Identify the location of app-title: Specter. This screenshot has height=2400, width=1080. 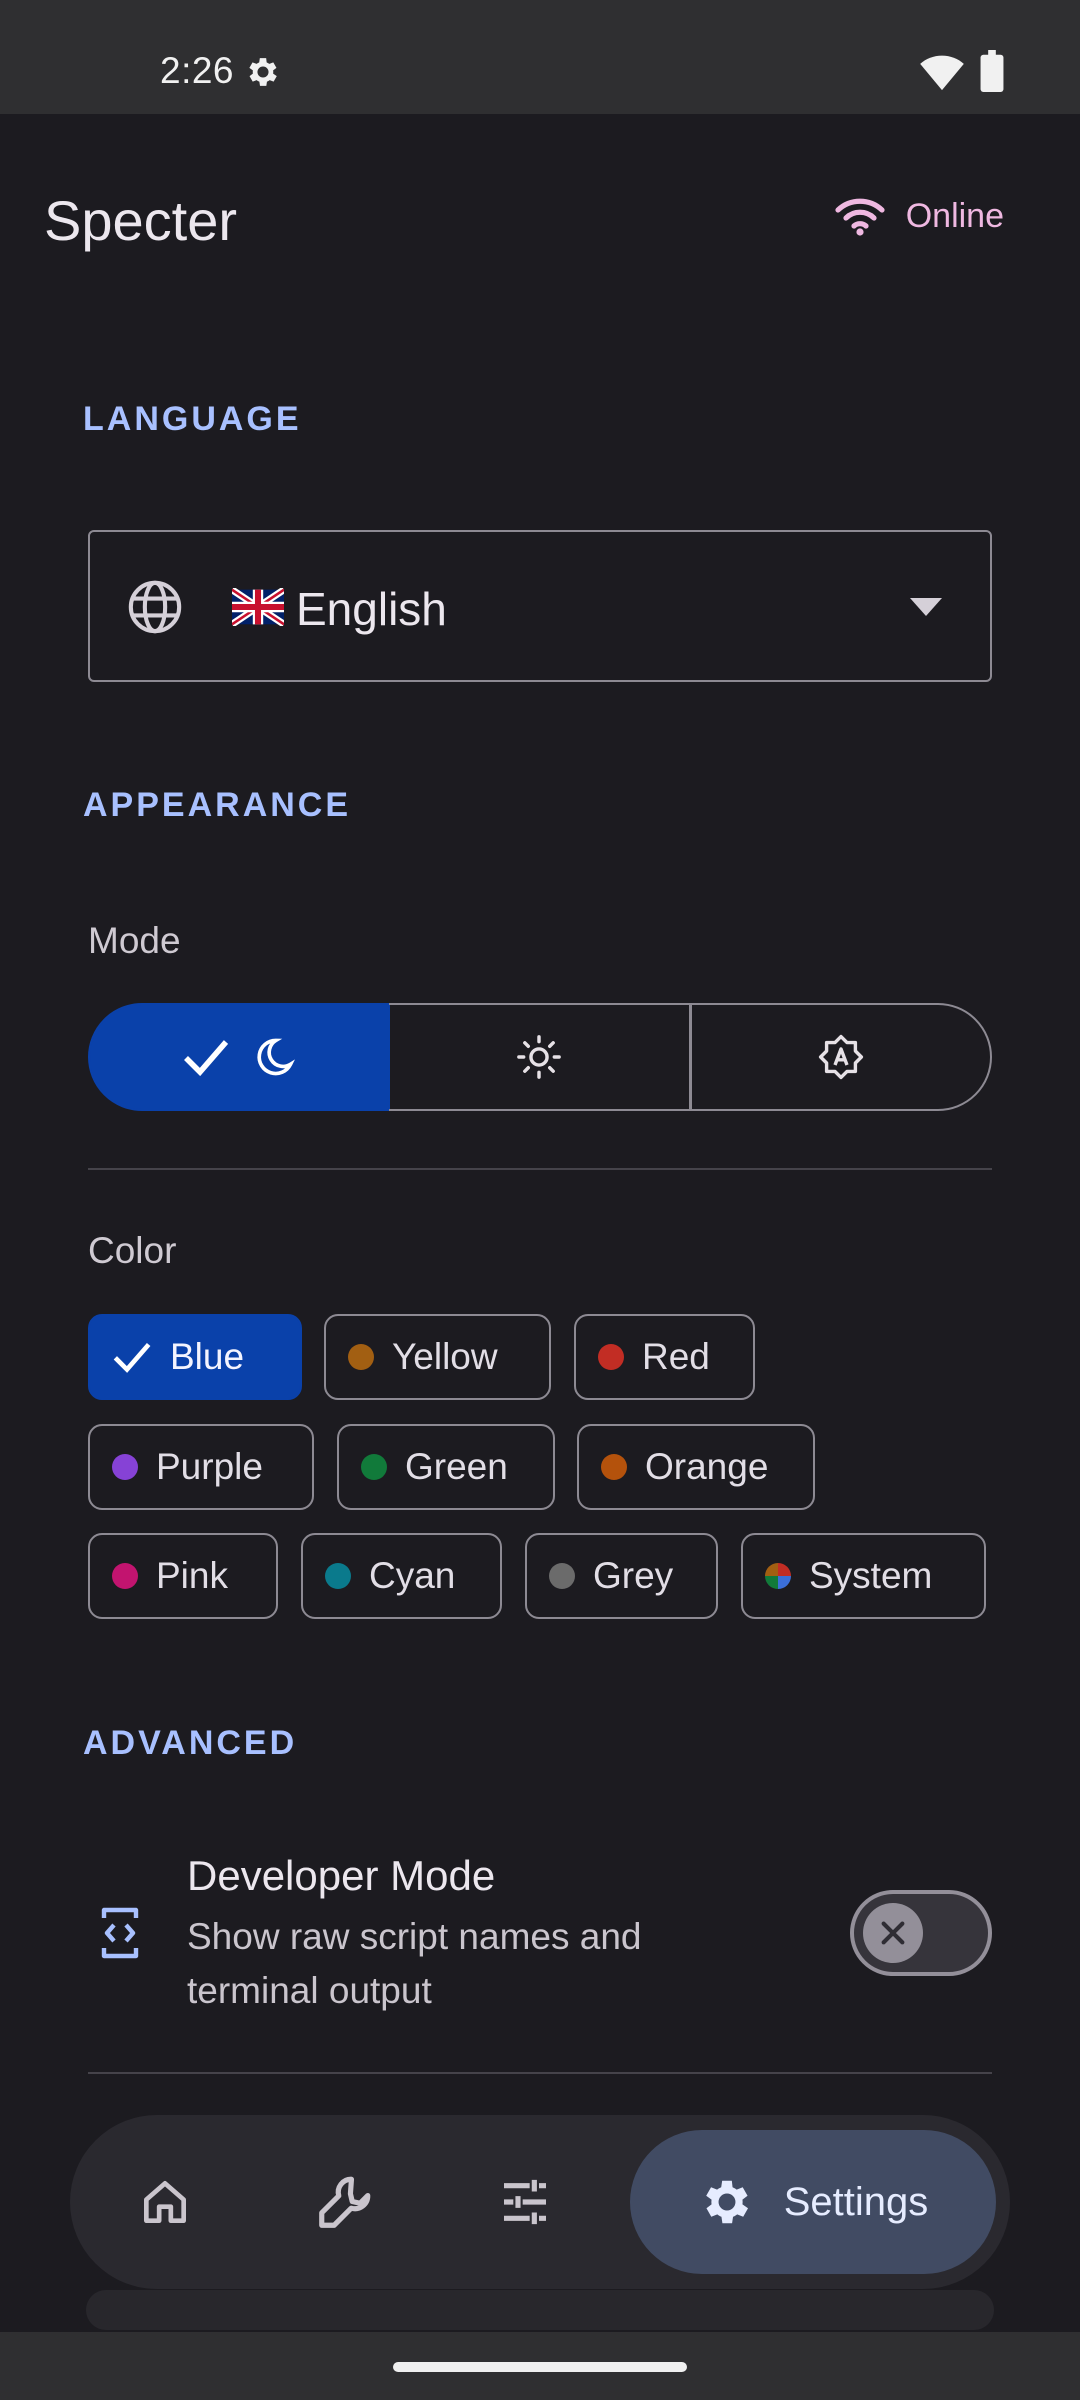
(140, 220).